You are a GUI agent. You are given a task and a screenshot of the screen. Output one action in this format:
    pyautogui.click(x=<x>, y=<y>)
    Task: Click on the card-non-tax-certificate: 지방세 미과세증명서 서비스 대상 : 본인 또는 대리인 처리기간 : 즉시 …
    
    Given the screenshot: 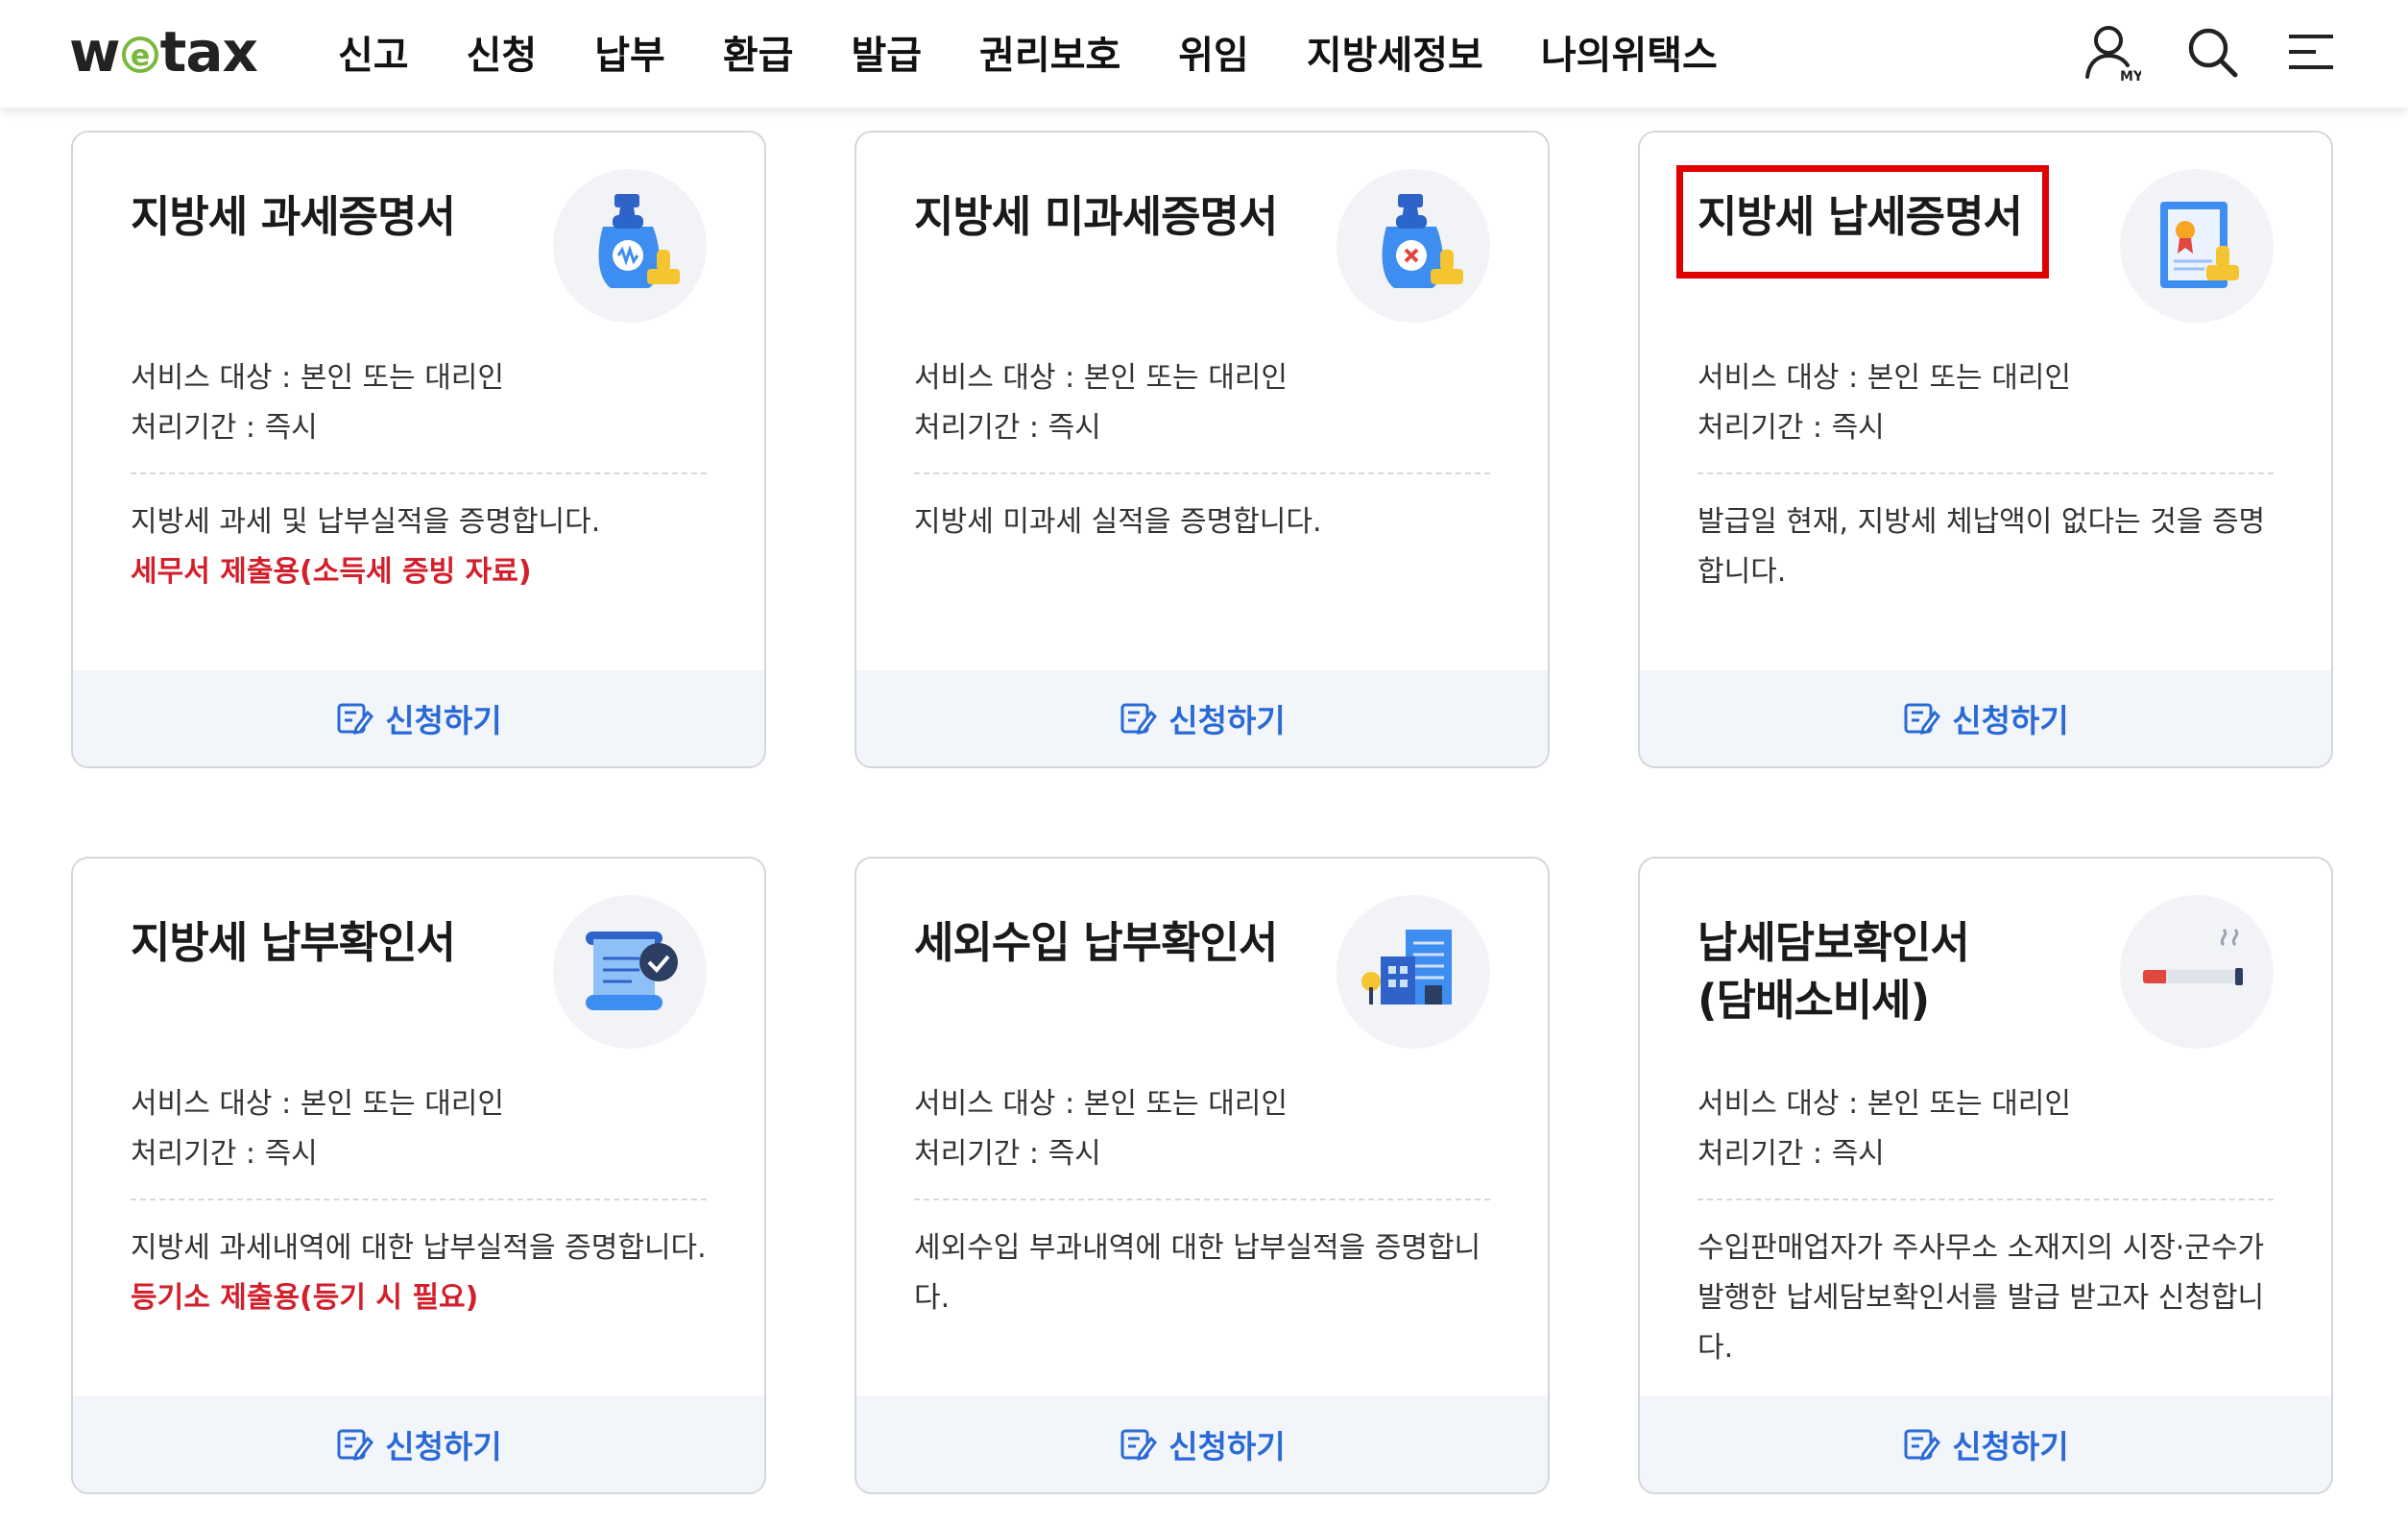 What is the action you would take?
    pyautogui.click(x=1202, y=449)
    